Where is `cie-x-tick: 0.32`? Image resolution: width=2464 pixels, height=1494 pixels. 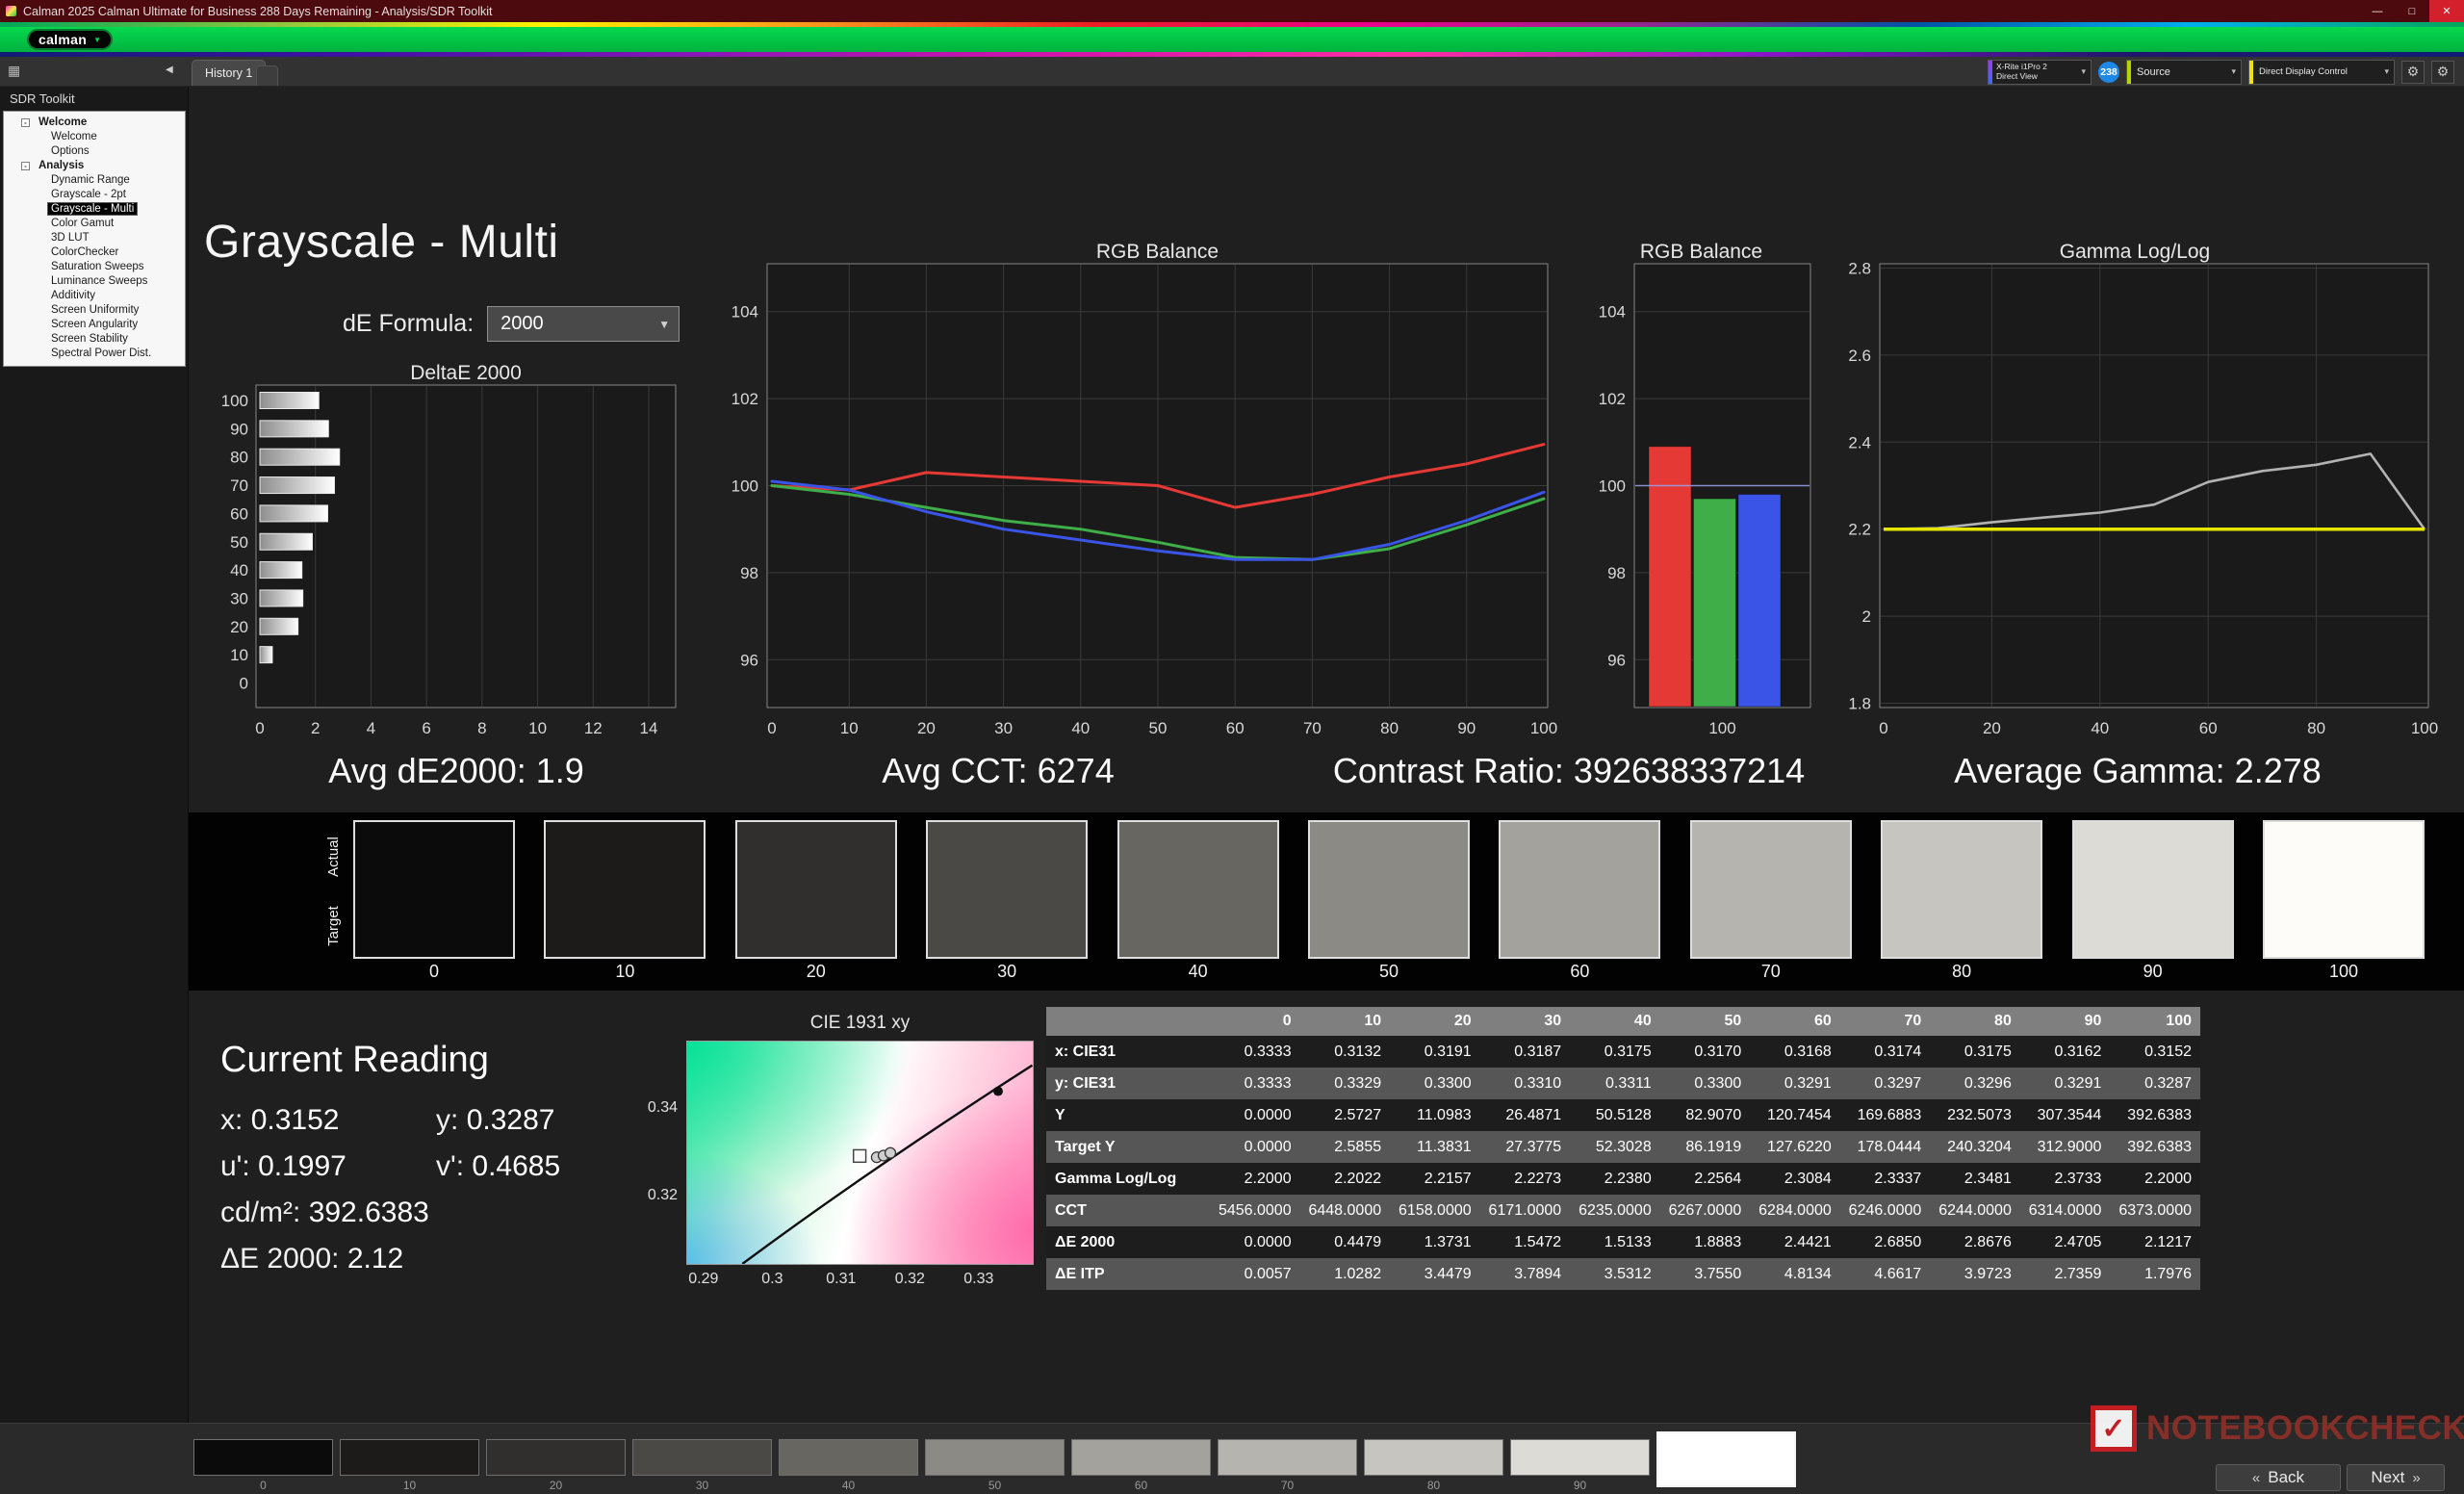 cie-x-tick: 0.32 is located at coordinates (909, 1279).